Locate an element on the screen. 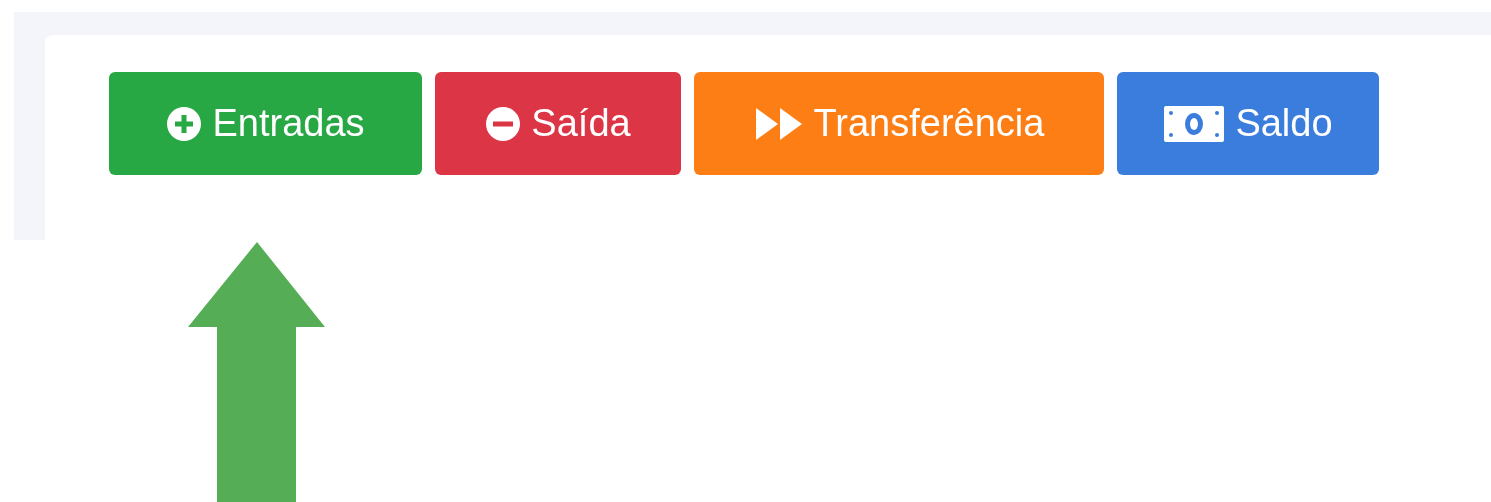  banknote-icon is located at coordinates (1194, 123).